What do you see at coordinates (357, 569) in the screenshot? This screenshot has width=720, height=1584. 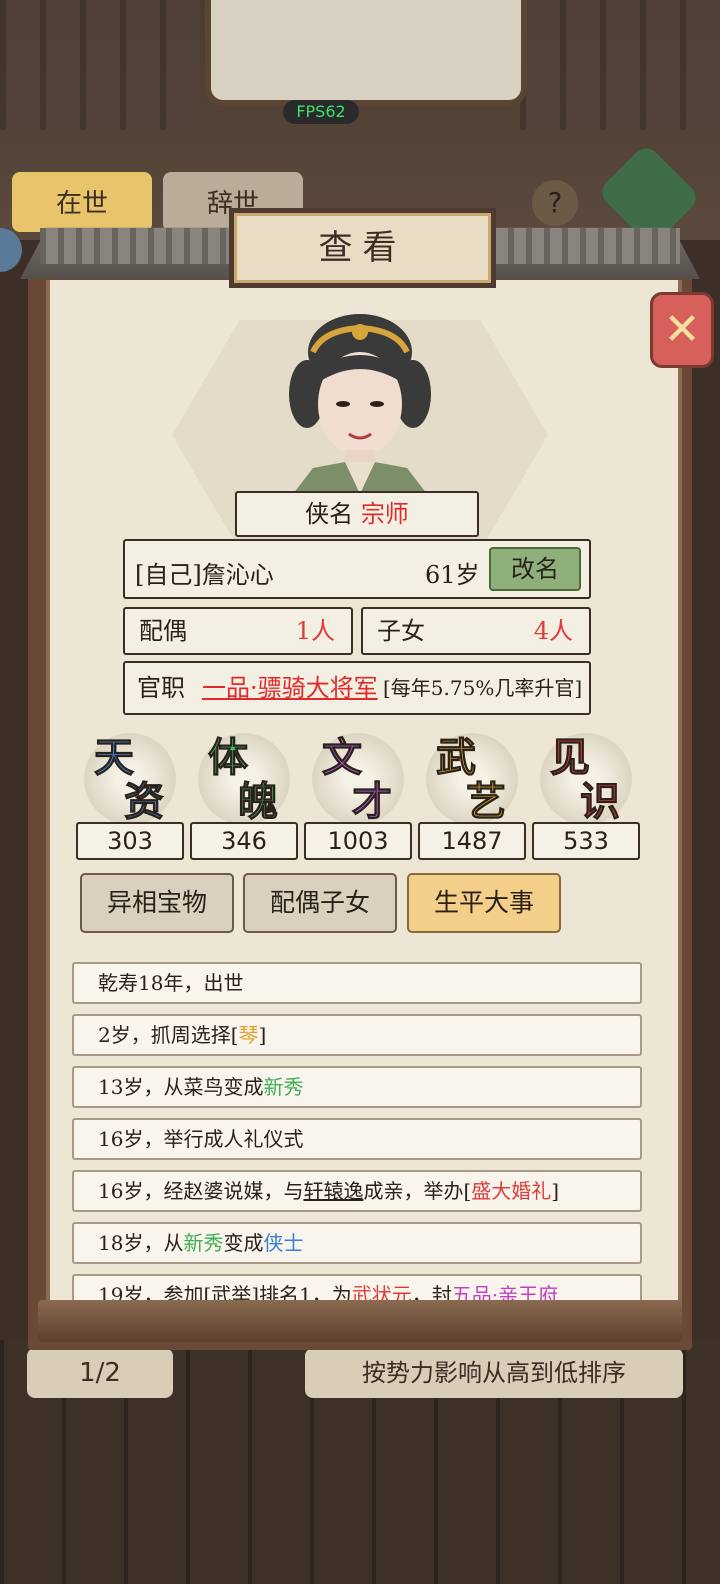 I see `name-row: [自己]詹沁心 61岁 改名` at bounding box center [357, 569].